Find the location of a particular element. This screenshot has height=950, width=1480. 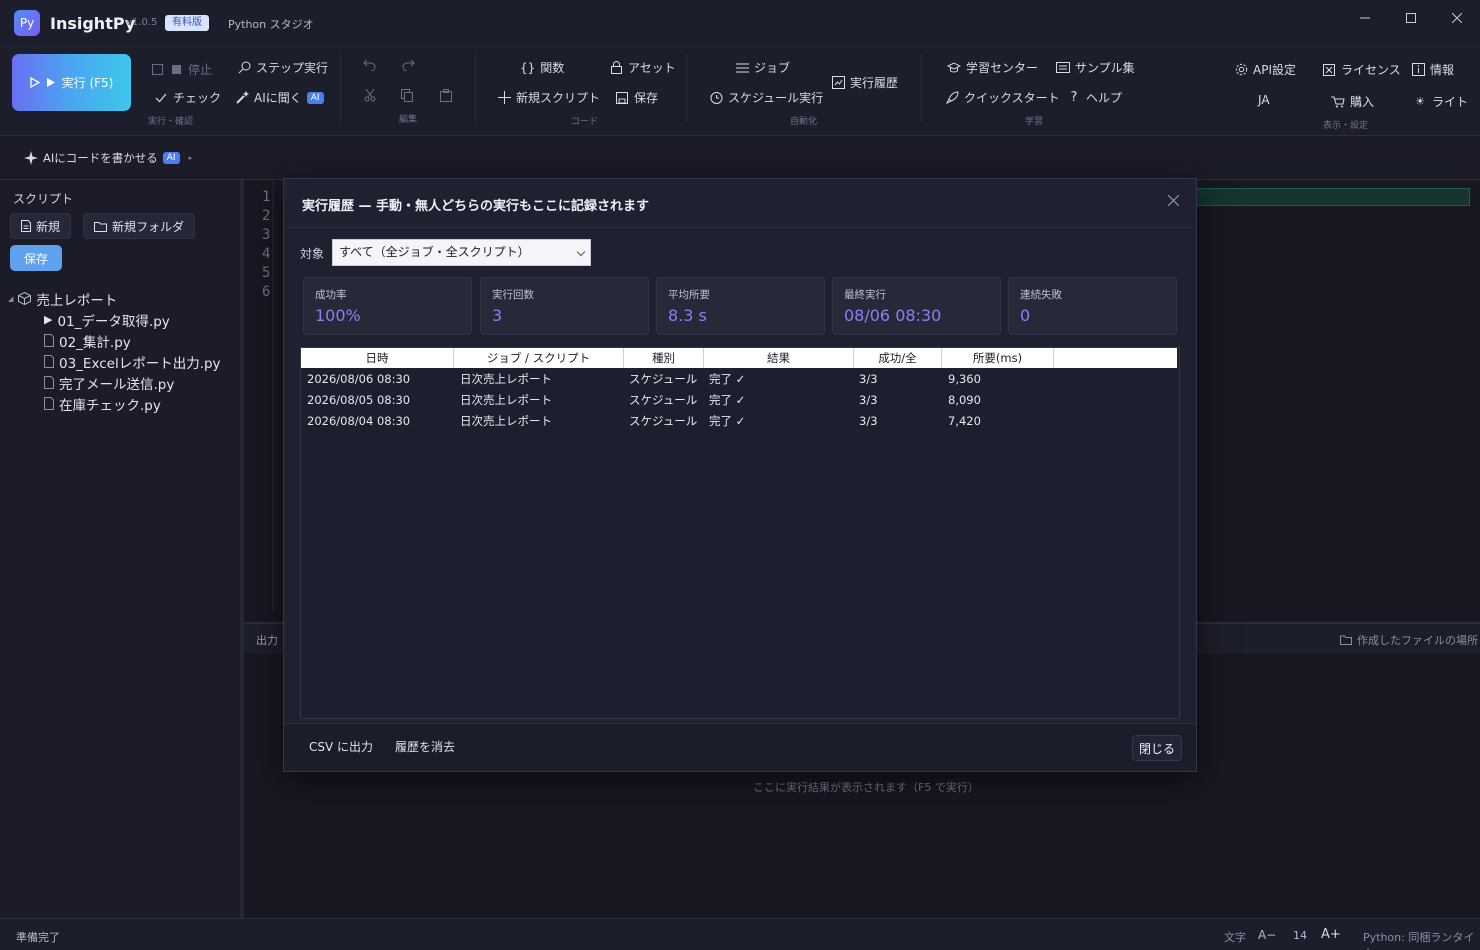

cell-job: 日次売上レポート is located at coordinates (506, 421).